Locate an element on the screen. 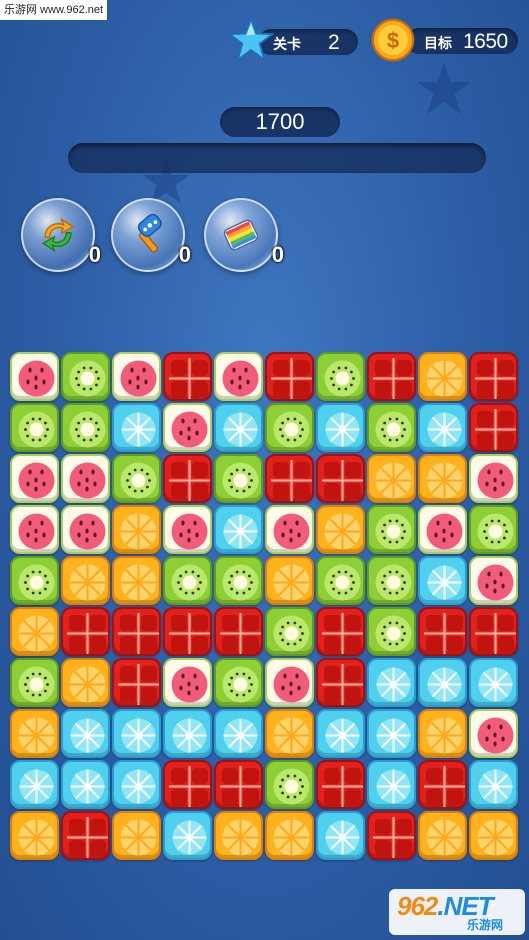 This screenshot has height=940, width=529. rainbow-booster: 0 is located at coordinates (244, 235).